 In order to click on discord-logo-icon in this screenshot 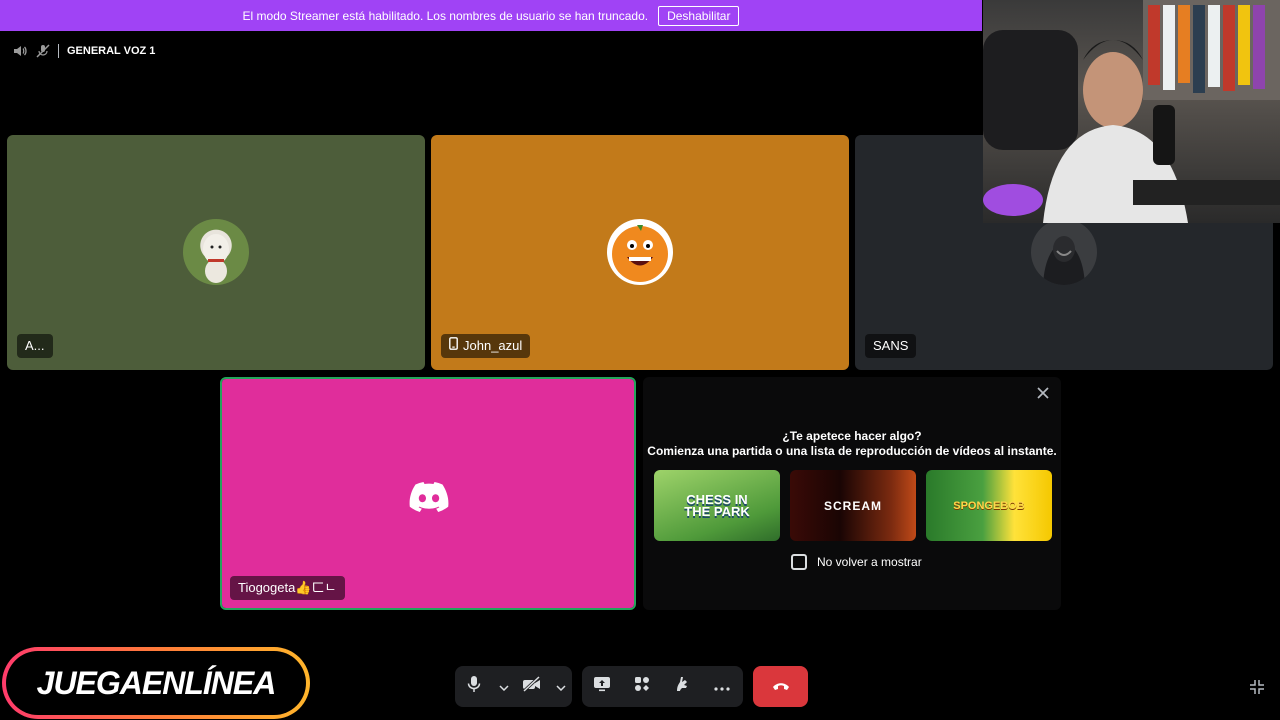, I will do `click(429, 499)`.